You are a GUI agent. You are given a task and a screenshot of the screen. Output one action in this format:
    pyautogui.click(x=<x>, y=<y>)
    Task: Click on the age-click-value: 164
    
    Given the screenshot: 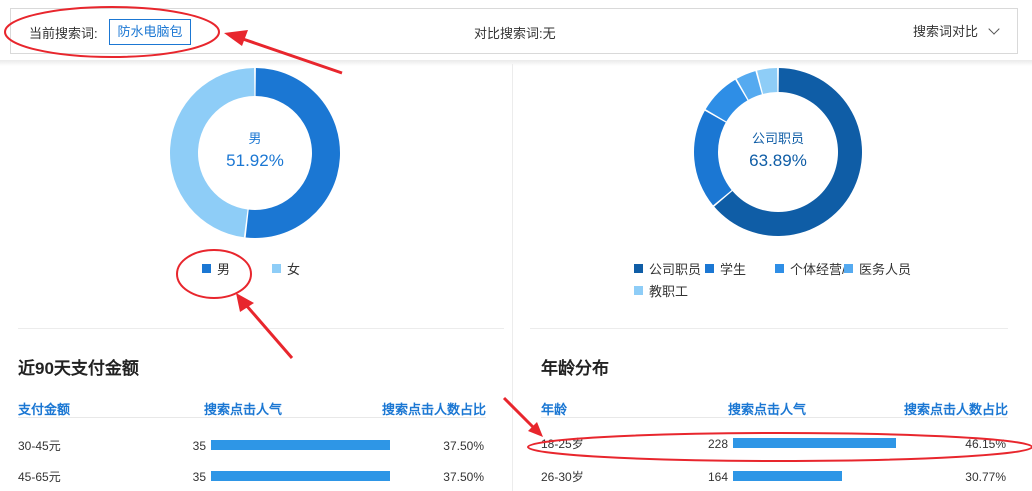 What is the action you would take?
    pyautogui.click(x=717, y=477)
    